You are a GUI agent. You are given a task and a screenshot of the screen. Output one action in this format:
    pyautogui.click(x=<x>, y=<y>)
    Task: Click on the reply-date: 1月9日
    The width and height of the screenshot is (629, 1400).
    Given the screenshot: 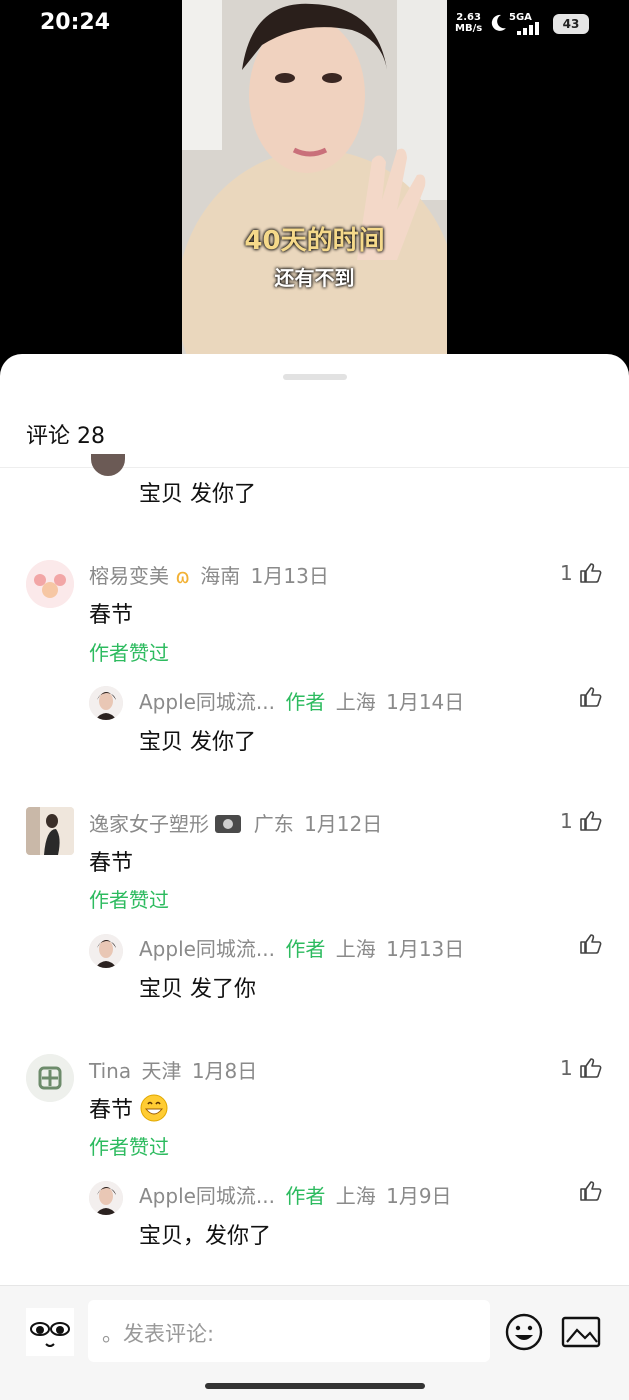 What is the action you would take?
    pyautogui.click(x=419, y=1196)
    